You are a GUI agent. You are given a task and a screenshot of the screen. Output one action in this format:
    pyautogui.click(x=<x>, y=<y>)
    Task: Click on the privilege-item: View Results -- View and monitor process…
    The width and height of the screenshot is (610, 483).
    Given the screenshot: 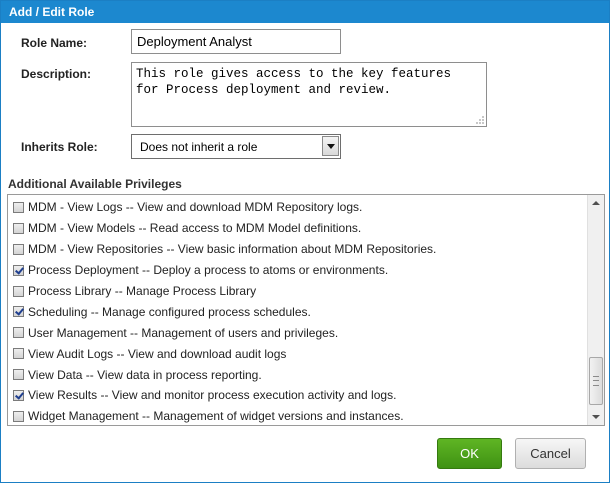 What is the action you would take?
    pyautogui.click(x=300, y=395)
    